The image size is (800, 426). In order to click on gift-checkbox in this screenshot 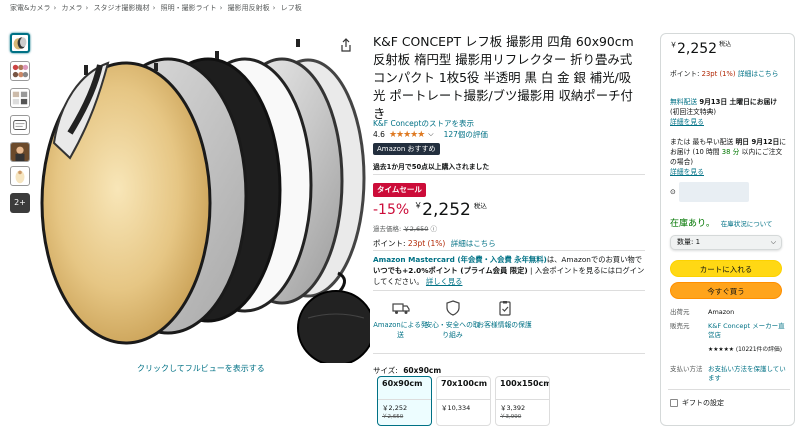, I will do `click(674, 403)`.